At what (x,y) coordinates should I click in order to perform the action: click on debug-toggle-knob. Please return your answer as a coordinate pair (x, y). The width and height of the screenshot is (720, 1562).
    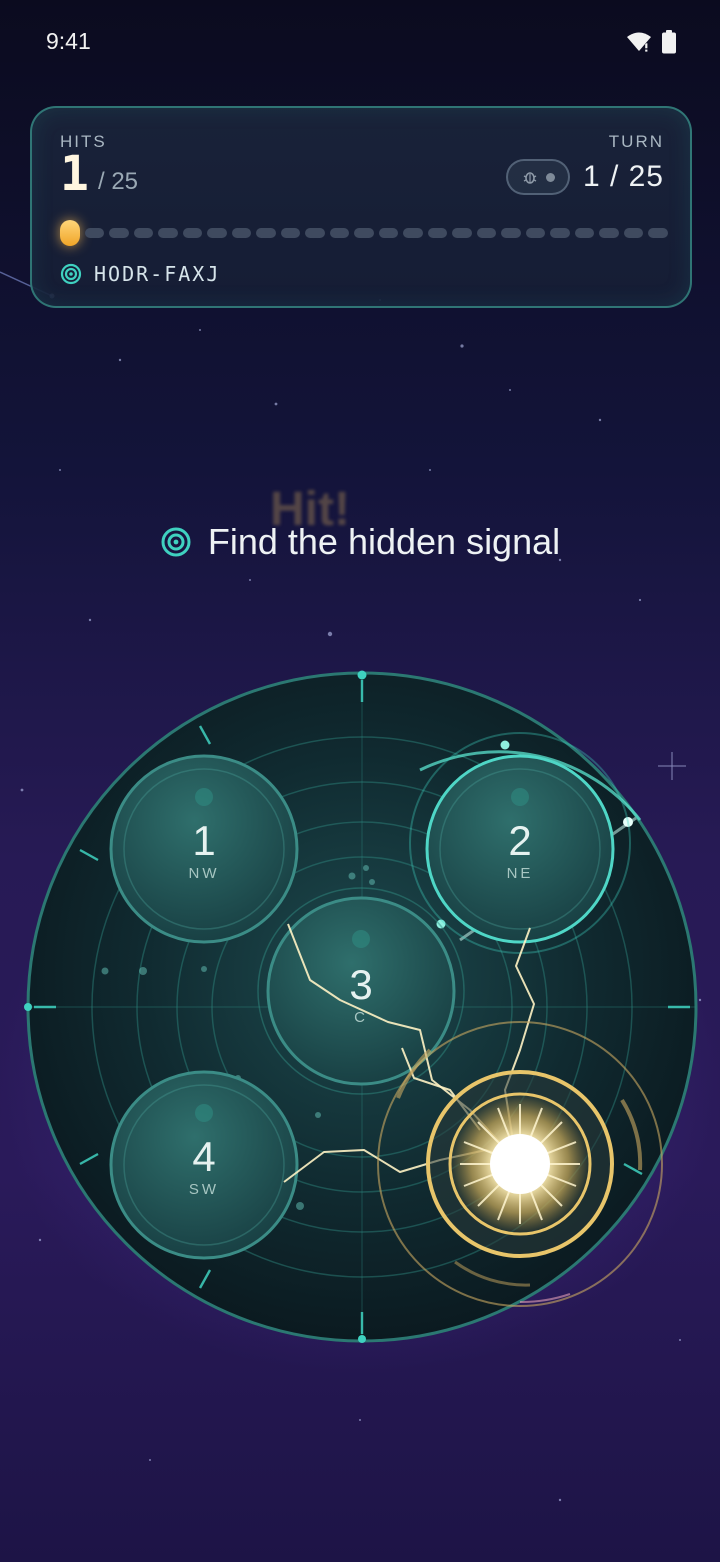
    Looking at the image, I should click on (550, 177).